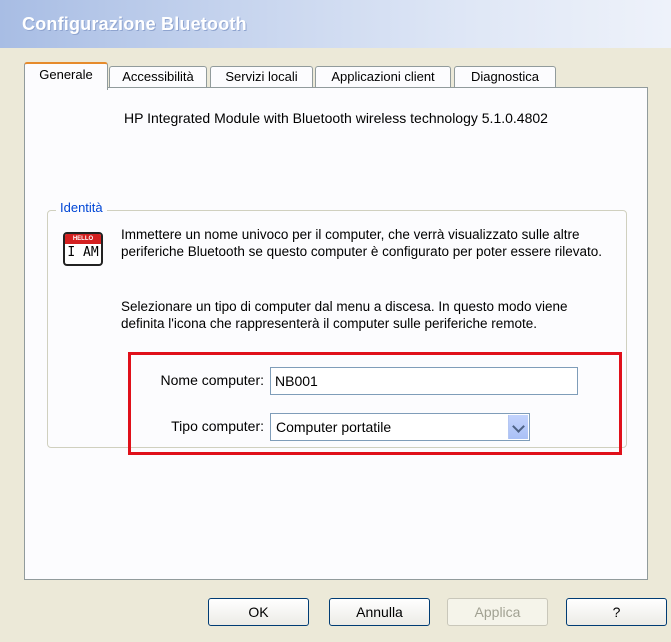 The width and height of the screenshot is (671, 642). I want to click on computer-type-value: Computer portatile, so click(334, 427).